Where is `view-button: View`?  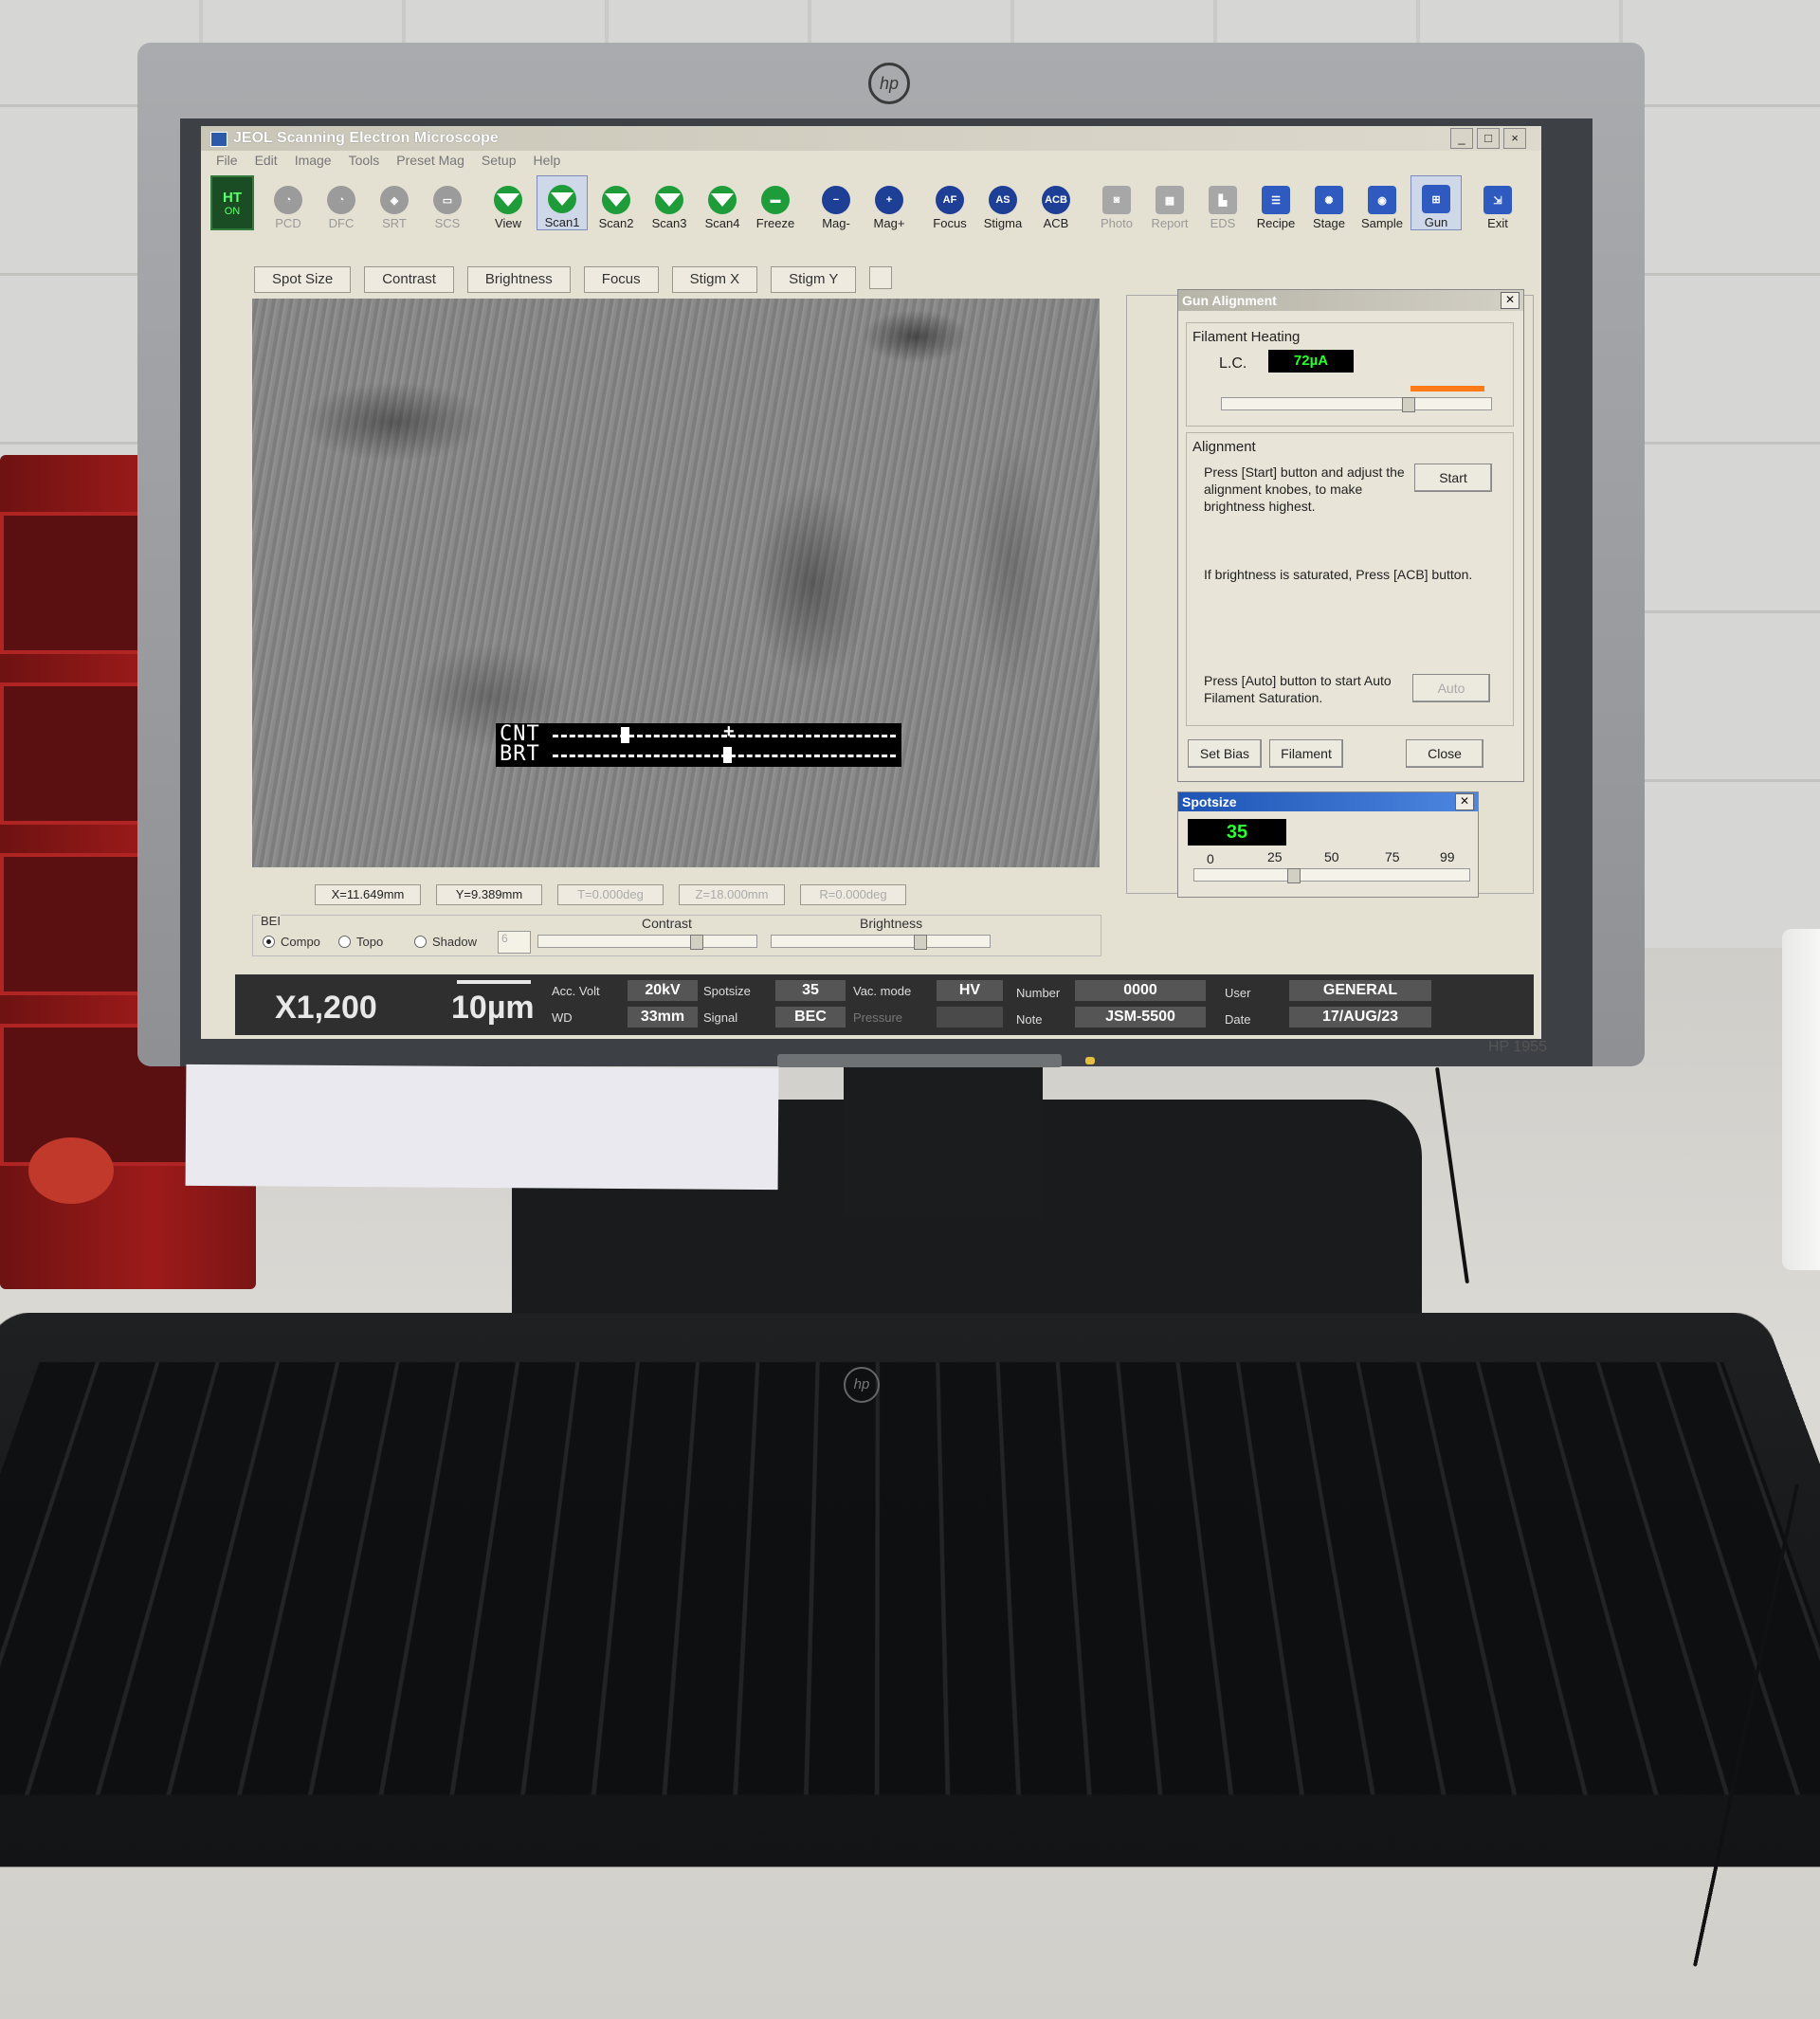
view-button: View is located at coordinates (508, 203).